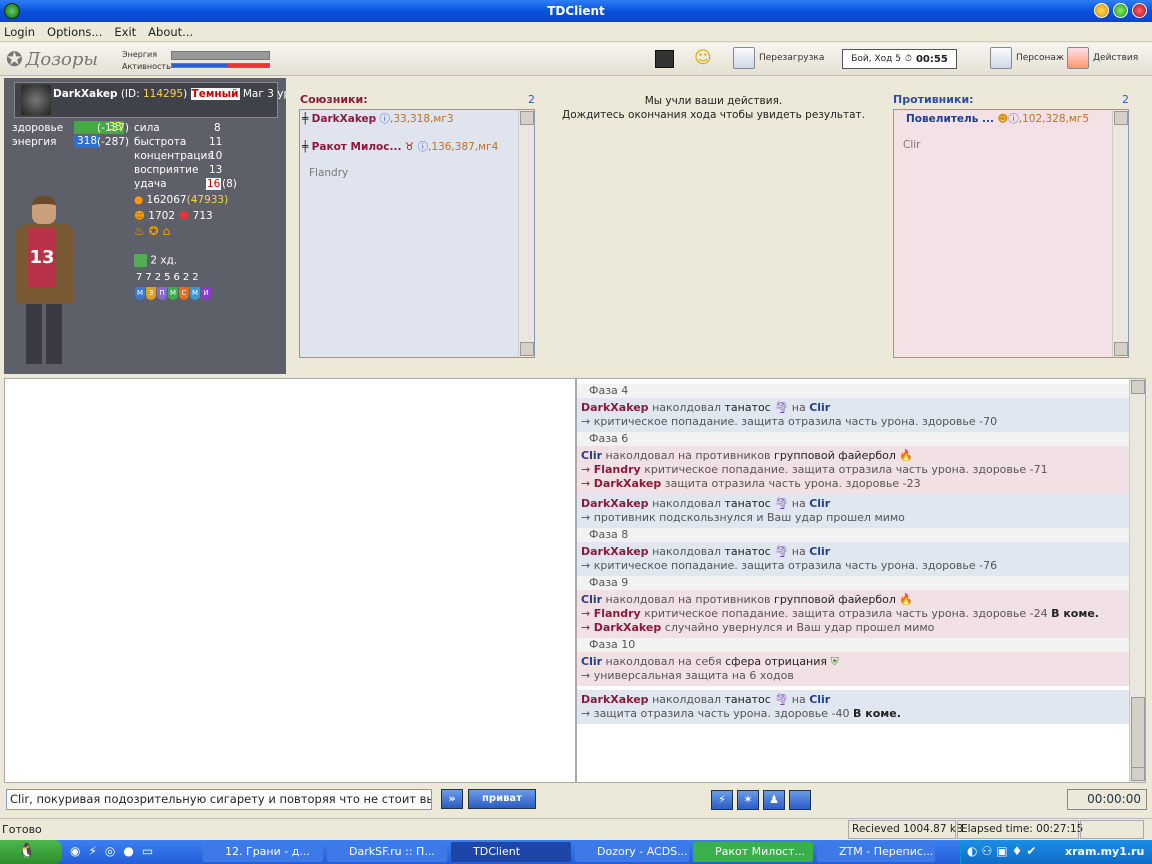 The width and height of the screenshot is (1152, 864). What do you see at coordinates (14, 59) in the screenshot?
I see `star-icon: ✪` at bounding box center [14, 59].